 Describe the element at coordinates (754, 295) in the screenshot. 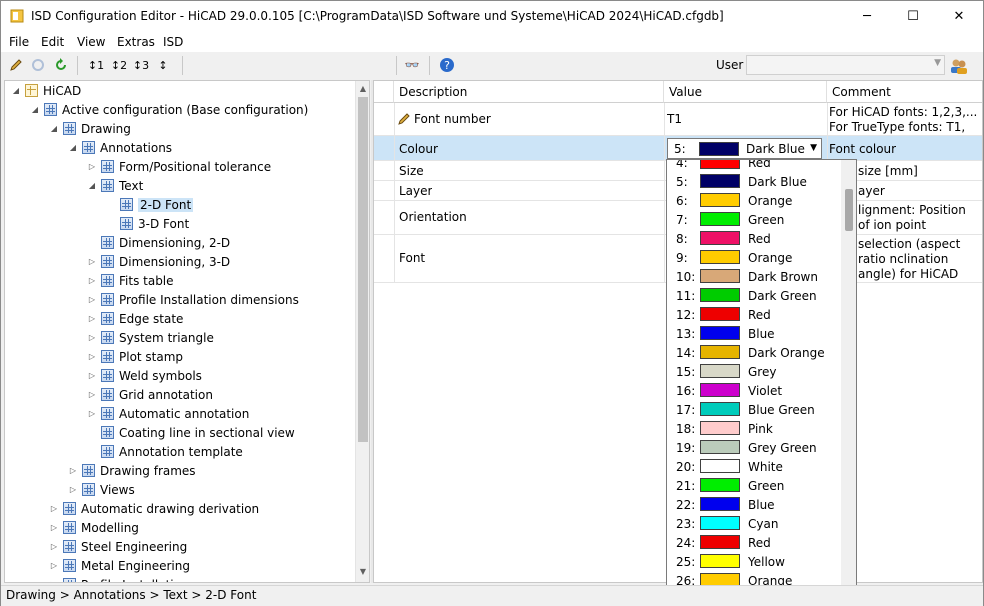

I see `colour-option: 11: Dark Green` at that location.